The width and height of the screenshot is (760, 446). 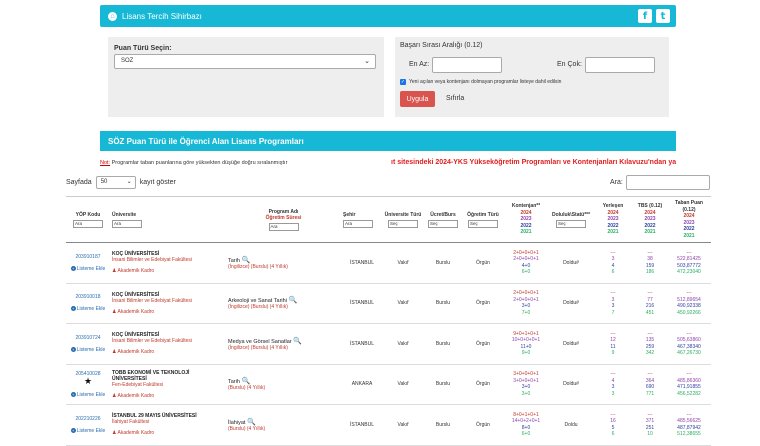 I want to click on search-input, so click(x=668, y=182).